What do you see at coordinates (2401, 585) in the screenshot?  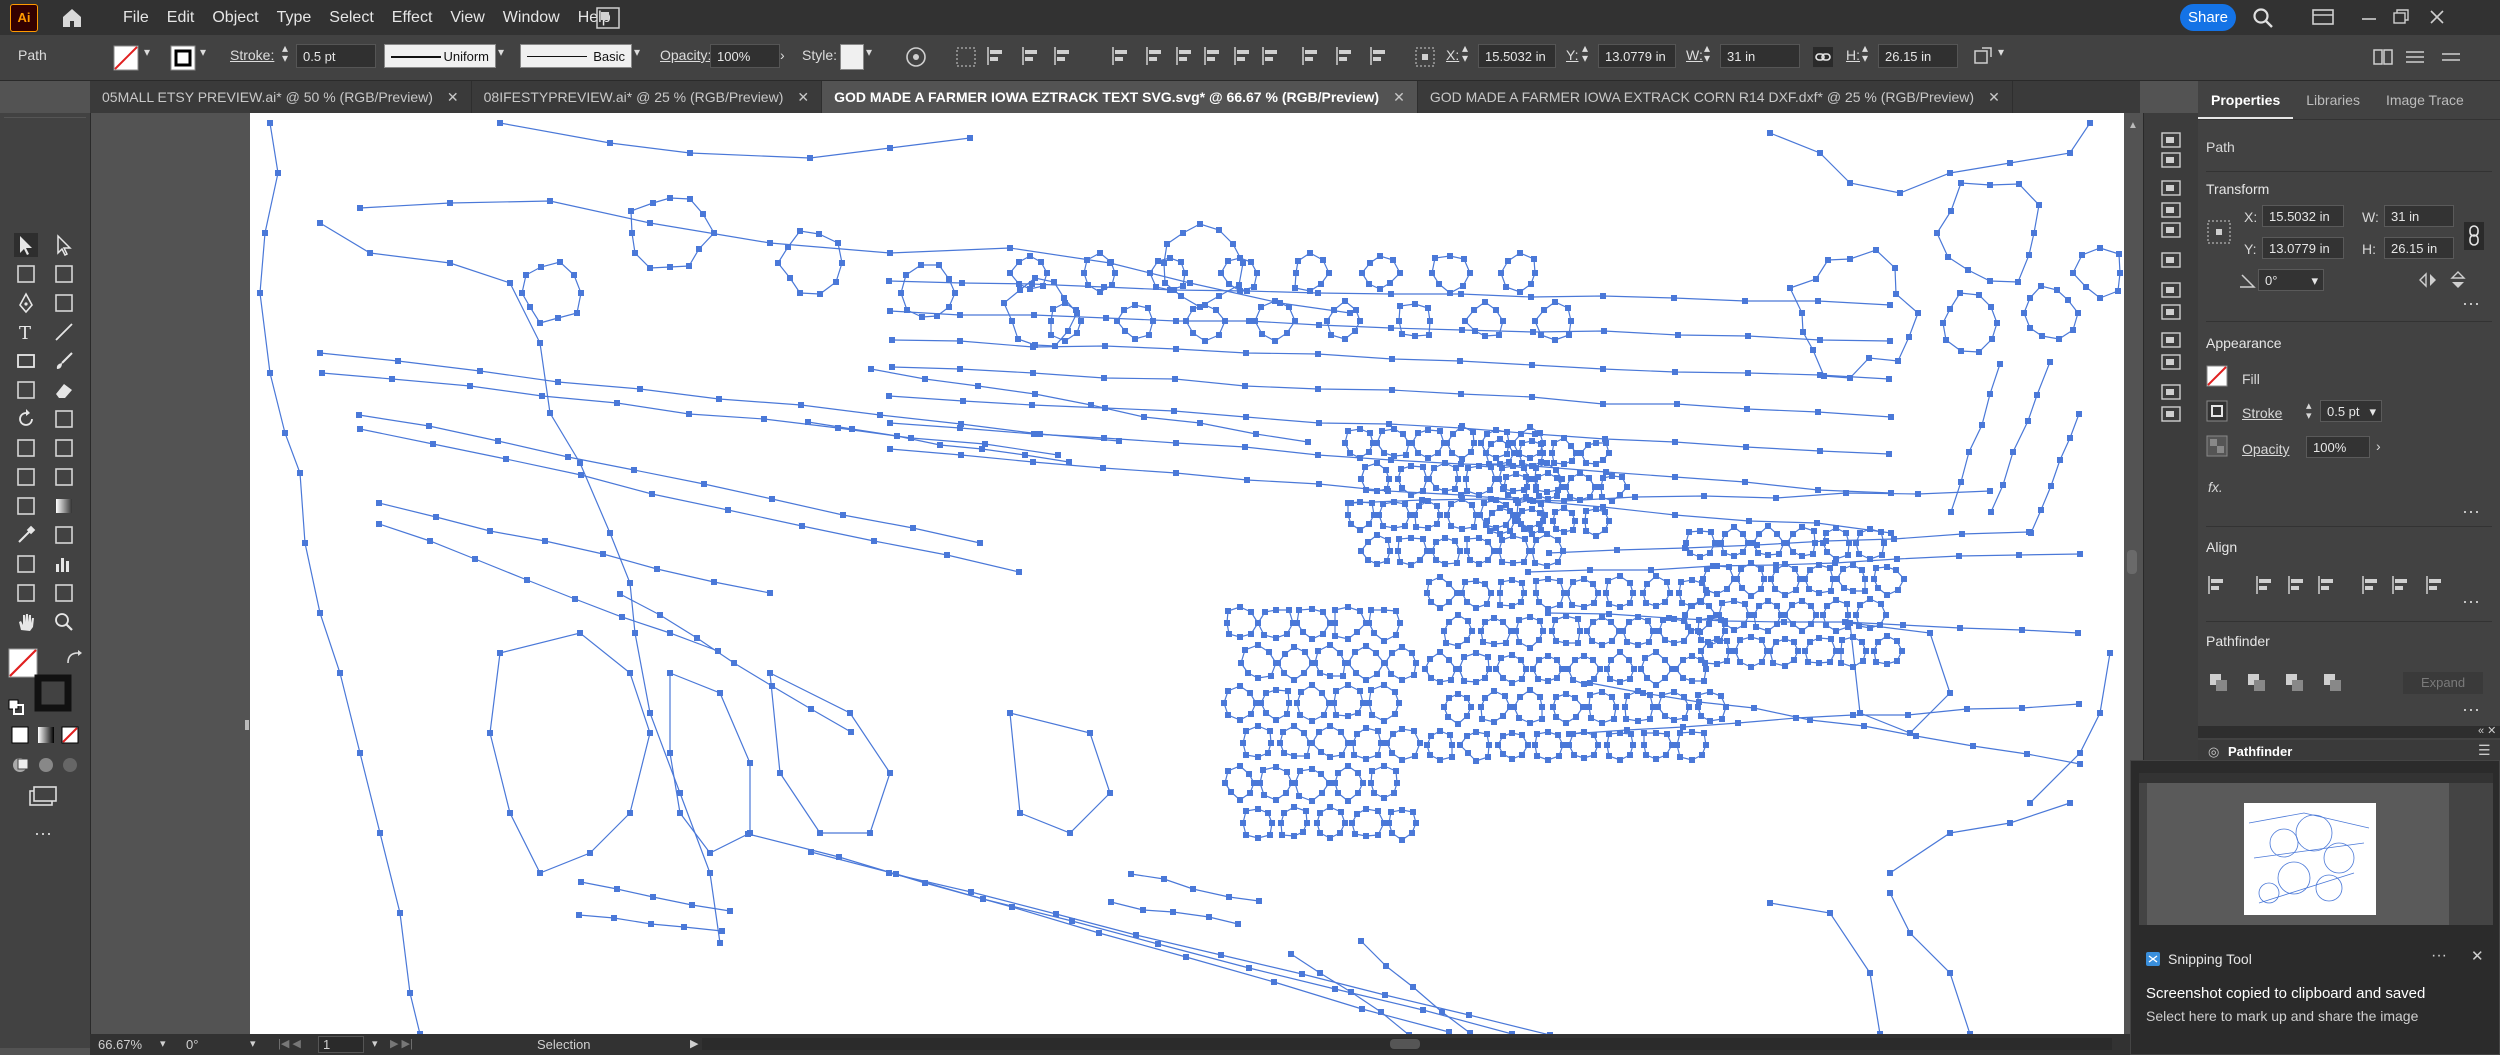 I see `align-vertical-center-icon` at bounding box center [2401, 585].